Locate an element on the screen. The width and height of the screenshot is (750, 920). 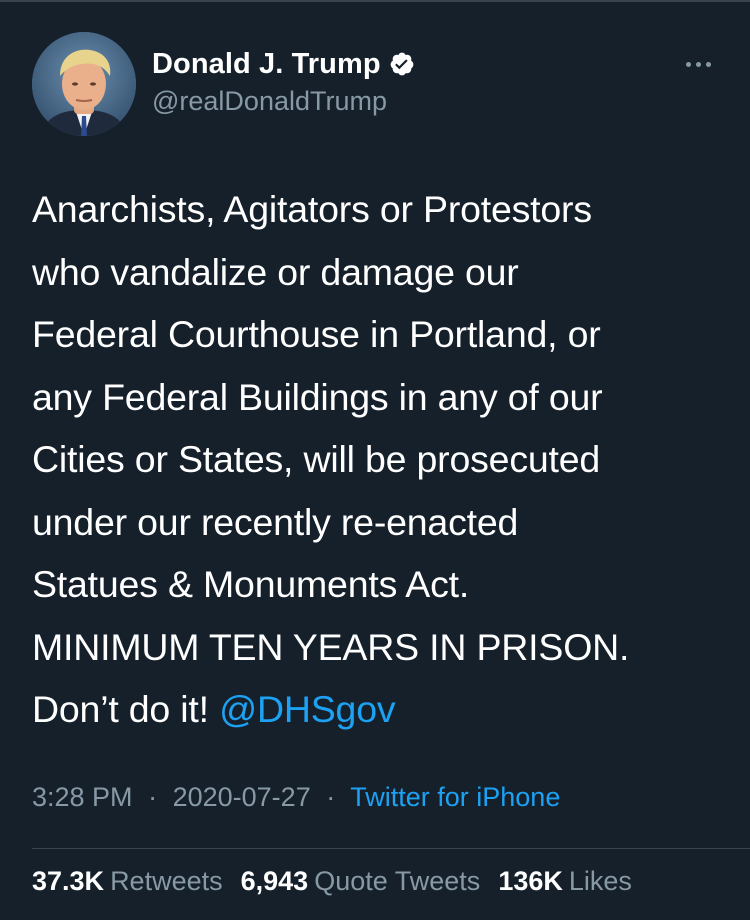
avatar is located at coordinates (84, 84).